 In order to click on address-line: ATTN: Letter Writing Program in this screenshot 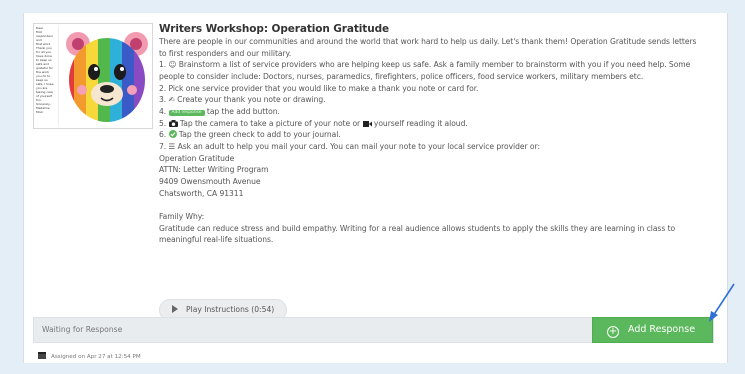, I will do `click(214, 170)`.